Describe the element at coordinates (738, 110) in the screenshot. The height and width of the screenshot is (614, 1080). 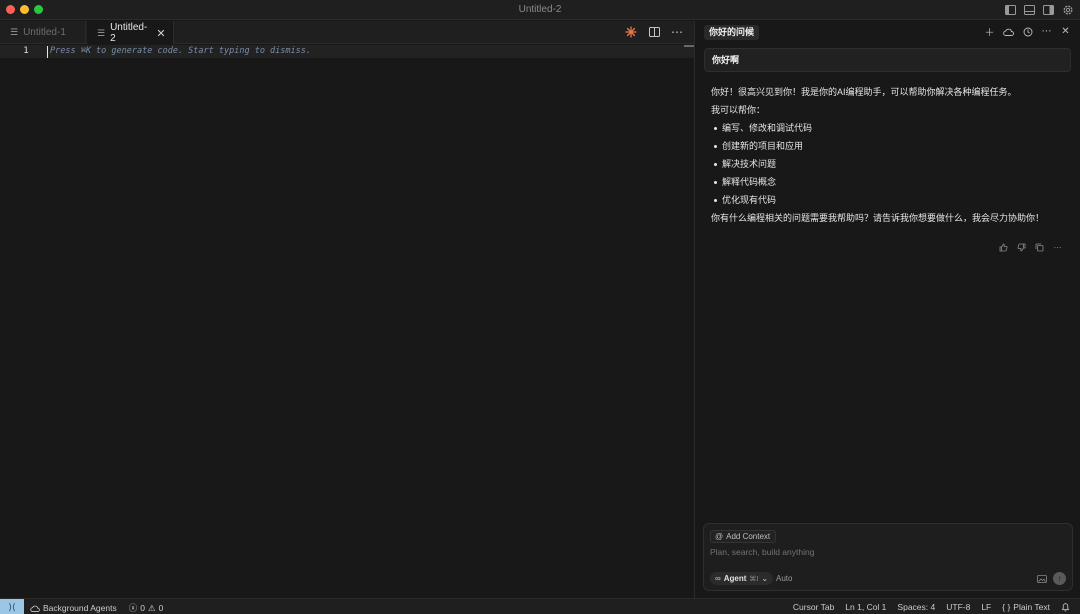
I see `reply-lead: 我可以帮你：` at that location.